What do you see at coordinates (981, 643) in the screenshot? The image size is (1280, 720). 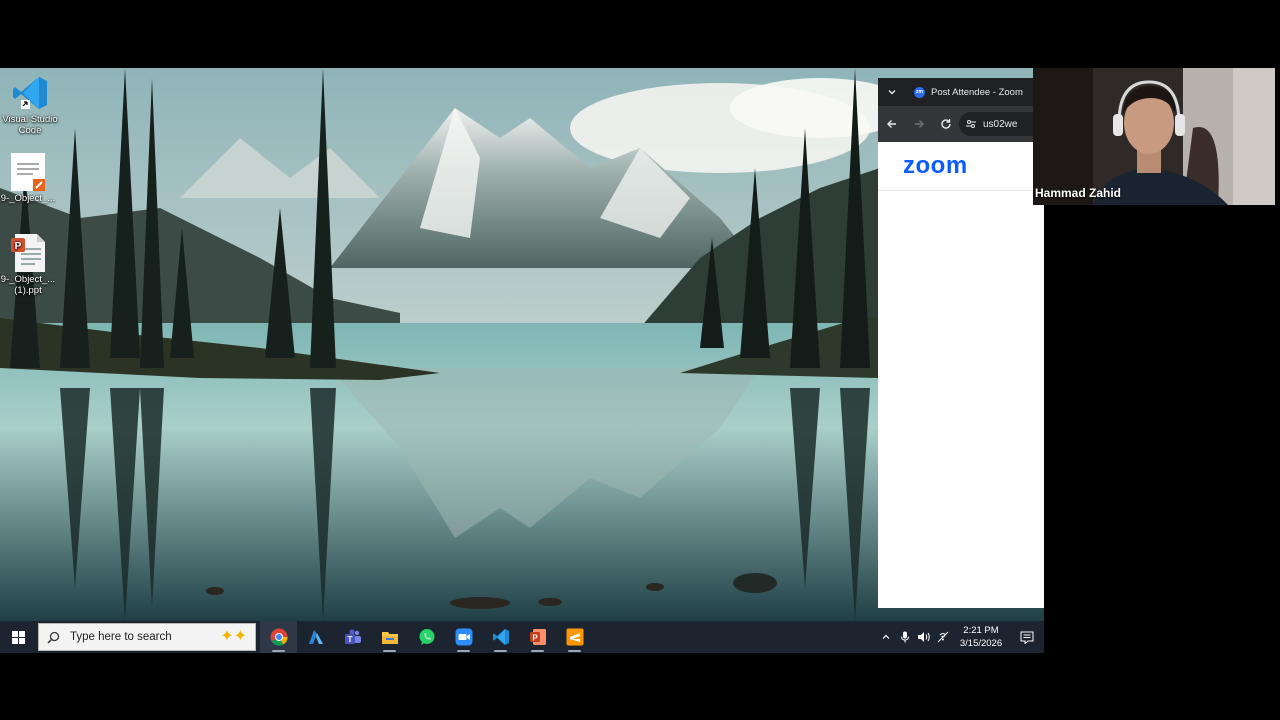 I see `clock-date: 3/15/2026` at bounding box center [981, 643].